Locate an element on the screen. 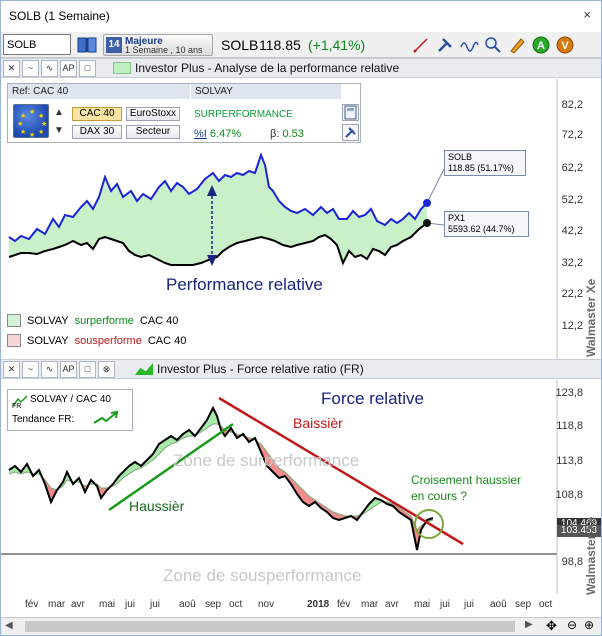  solb-price-label: SOLB 118.85 (51.17%) is located at coordinates (485, 163).